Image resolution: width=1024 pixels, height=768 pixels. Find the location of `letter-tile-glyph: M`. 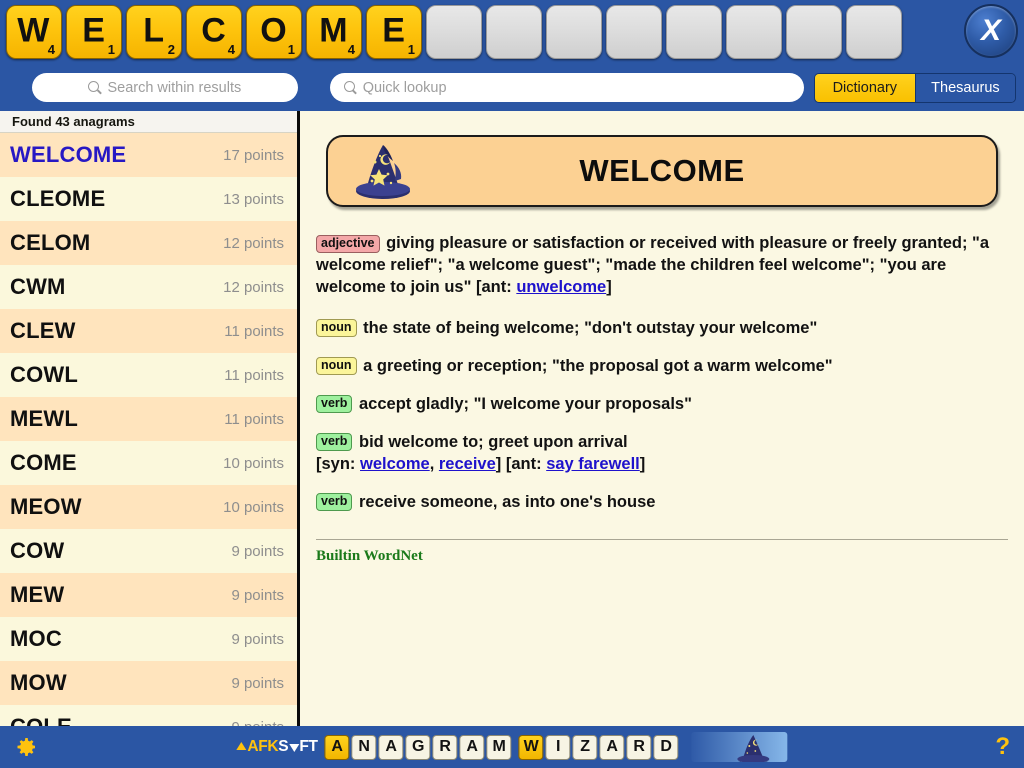

letter-tile-glyph: M is located at coordinates (333, 30).